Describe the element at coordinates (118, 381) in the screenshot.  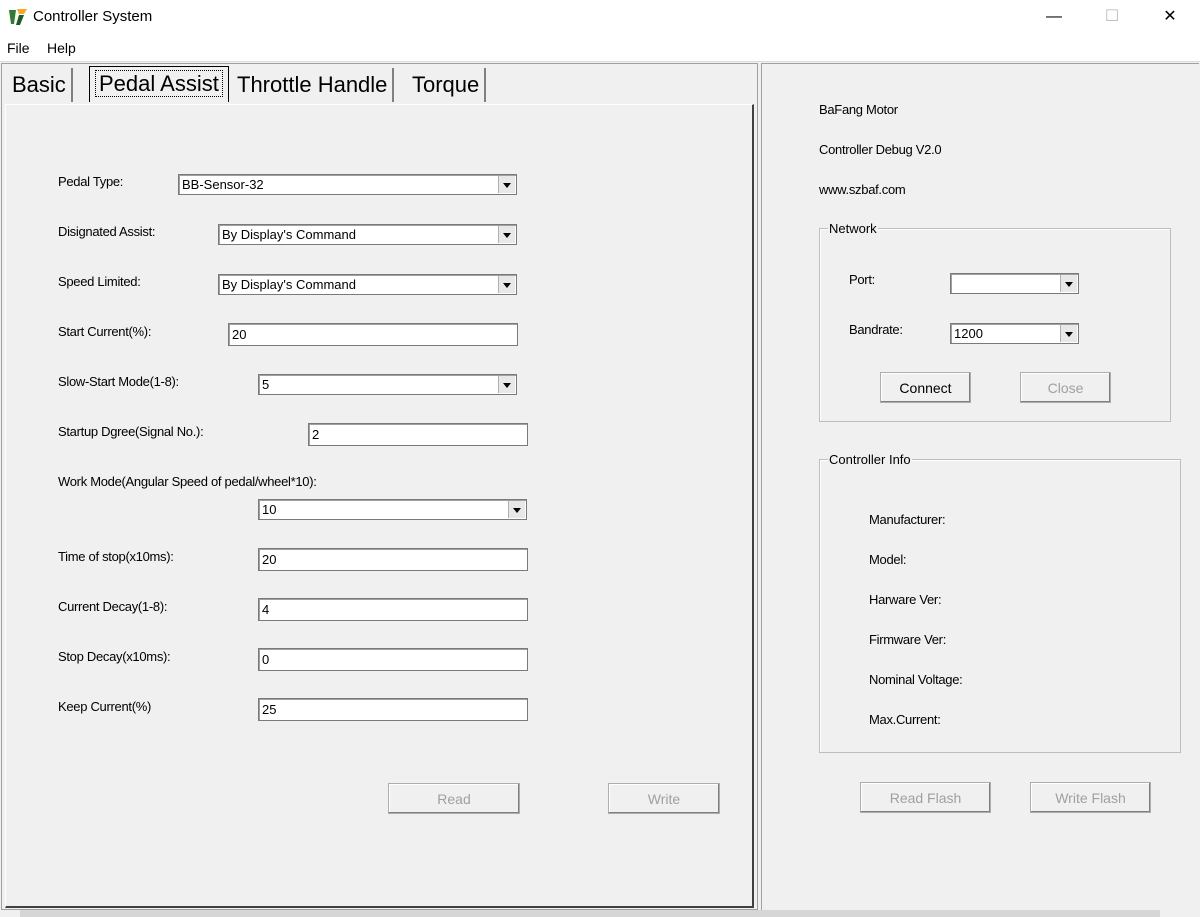
I see `slow-start-mode-label: Slow-Start Mode(1-8):` at that location.